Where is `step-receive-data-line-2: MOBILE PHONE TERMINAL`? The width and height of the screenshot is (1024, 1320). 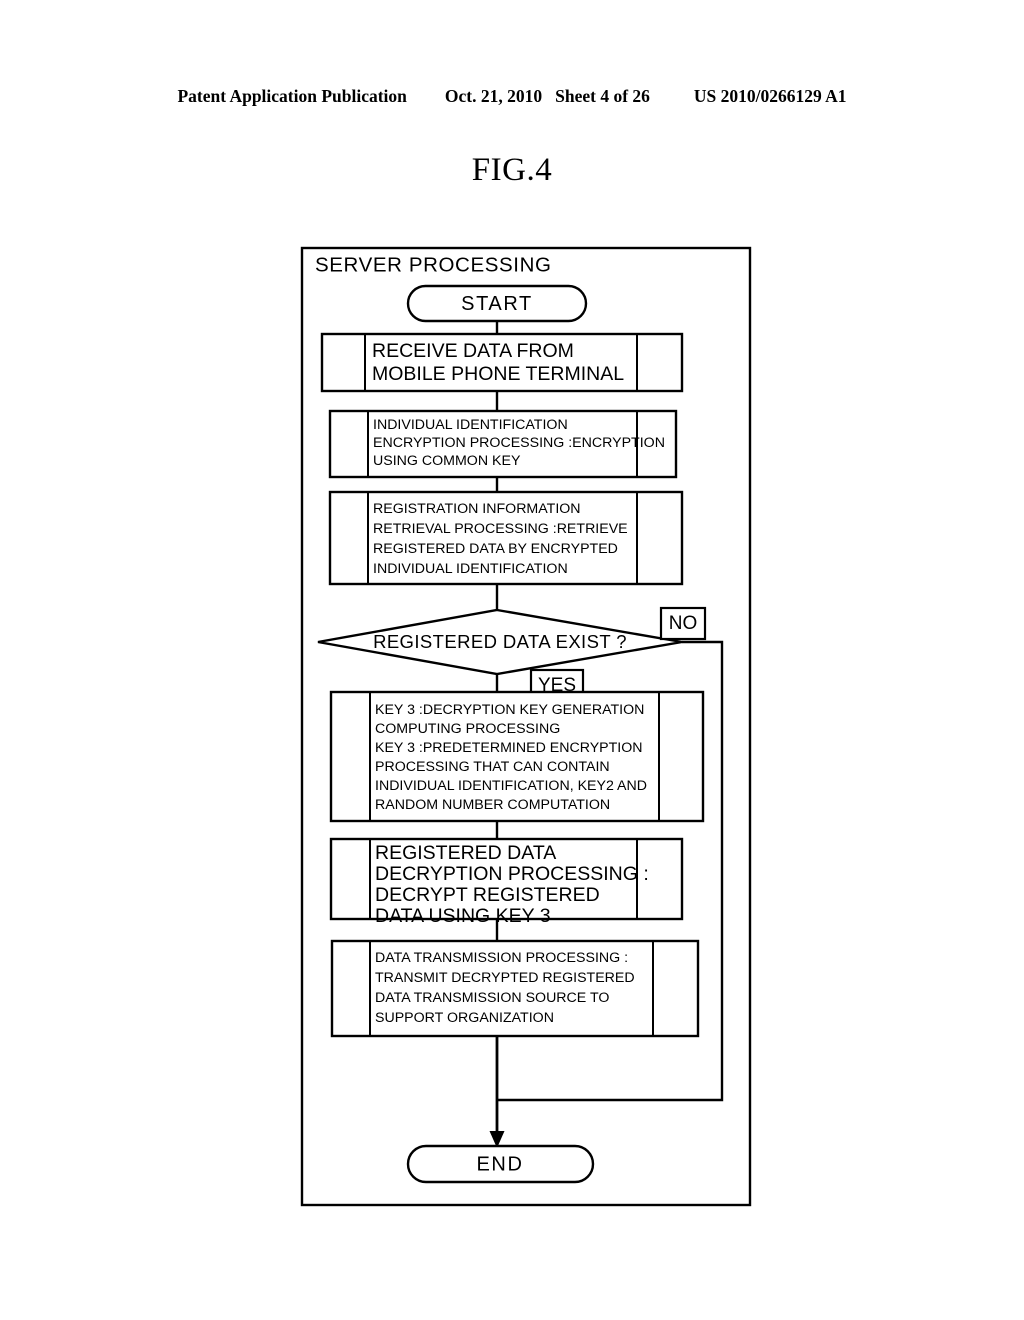 step-receive-data-line-2: MOBILE PHONE TERMINAL is located at coordinates (498, 374).